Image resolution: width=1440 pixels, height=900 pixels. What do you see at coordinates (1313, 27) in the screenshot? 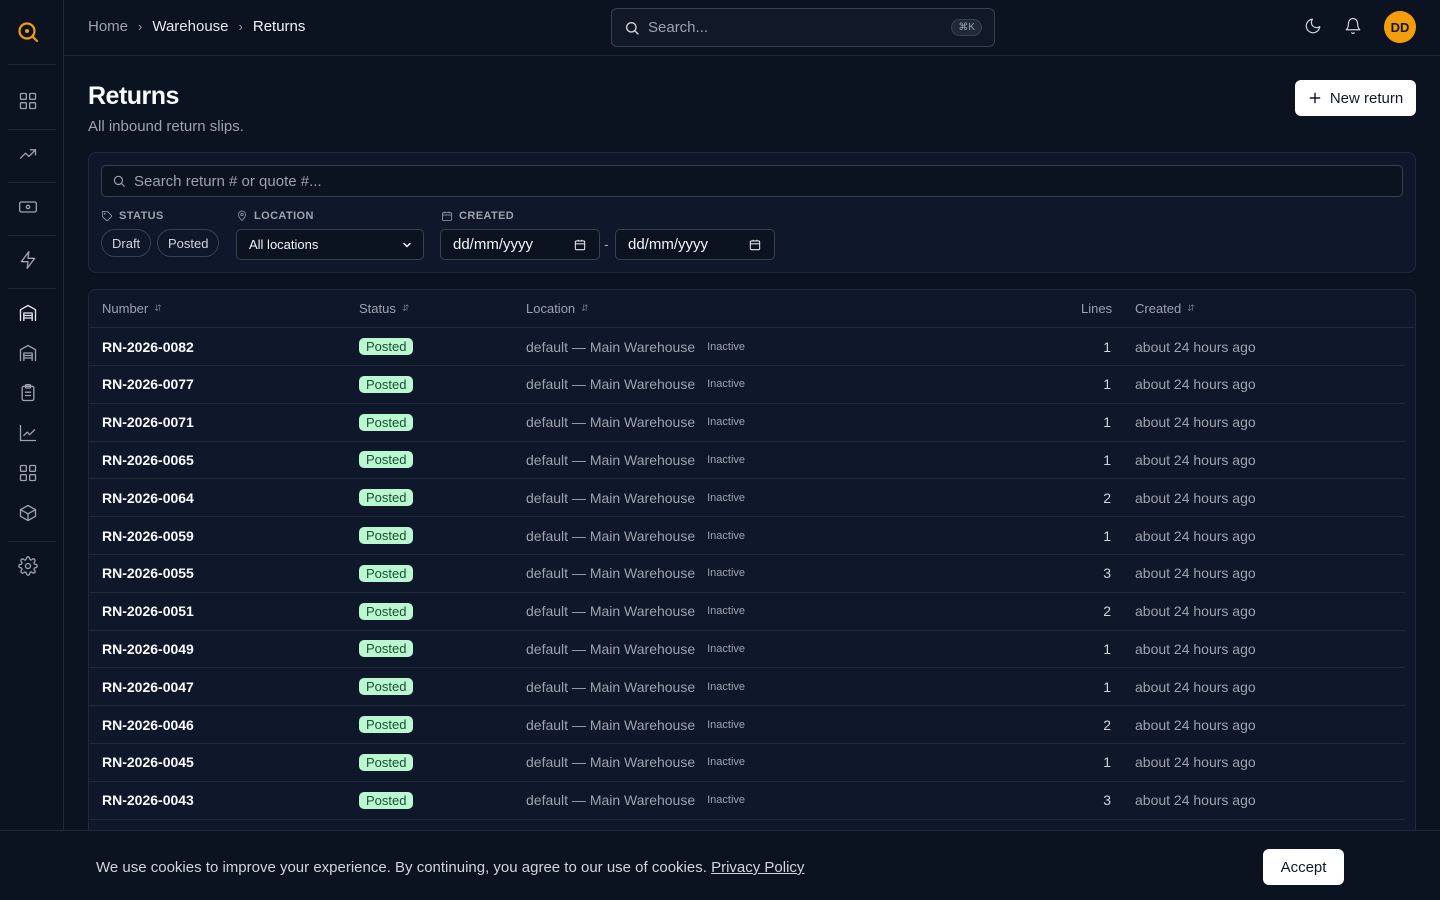
I see `theme-toggle-button` at bounding box center [1313, 27].